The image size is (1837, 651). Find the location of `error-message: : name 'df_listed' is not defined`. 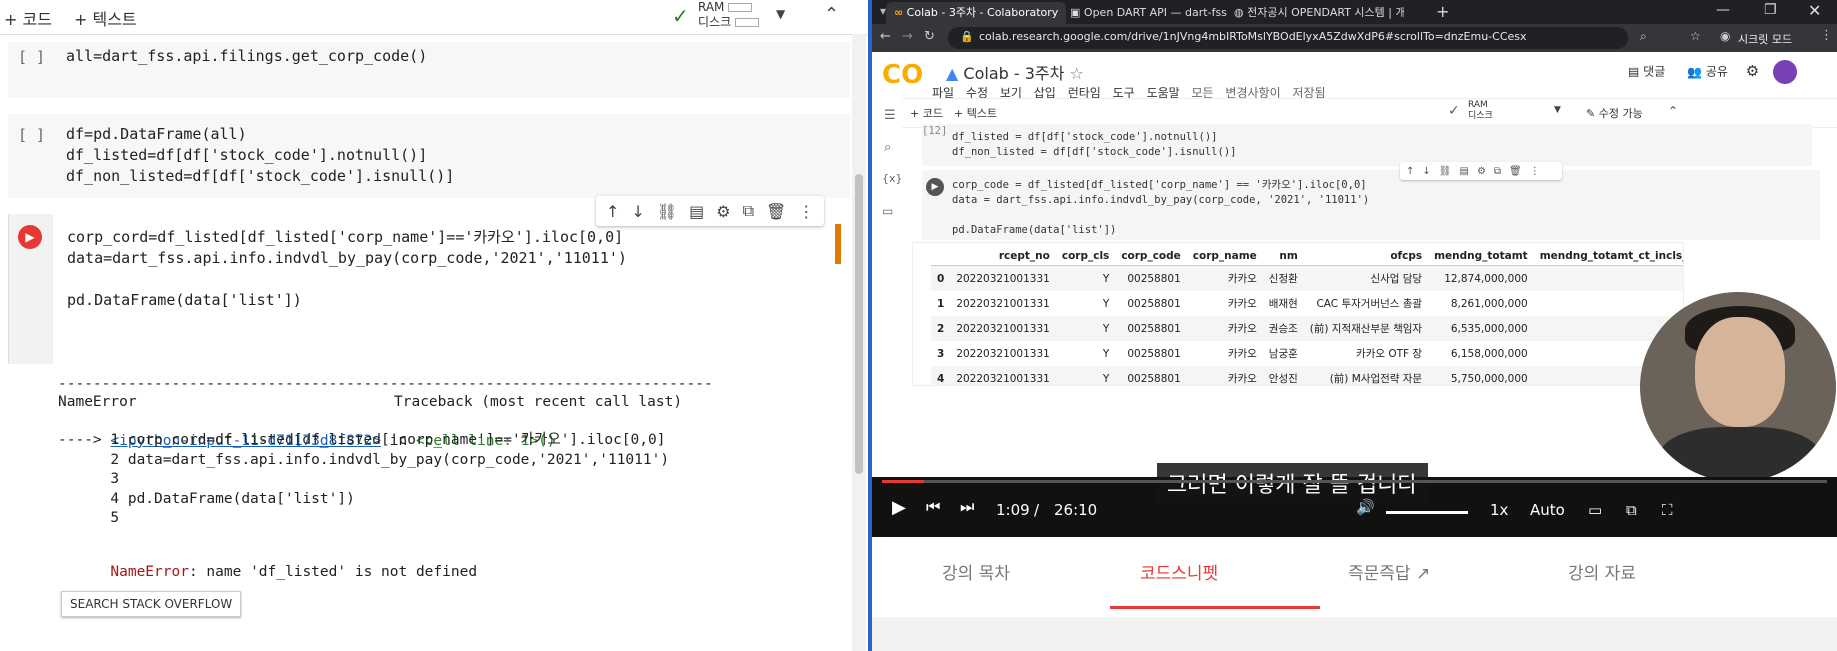

error-message: : name 'df_listed' is not defined is located at coordinates (333, 571).